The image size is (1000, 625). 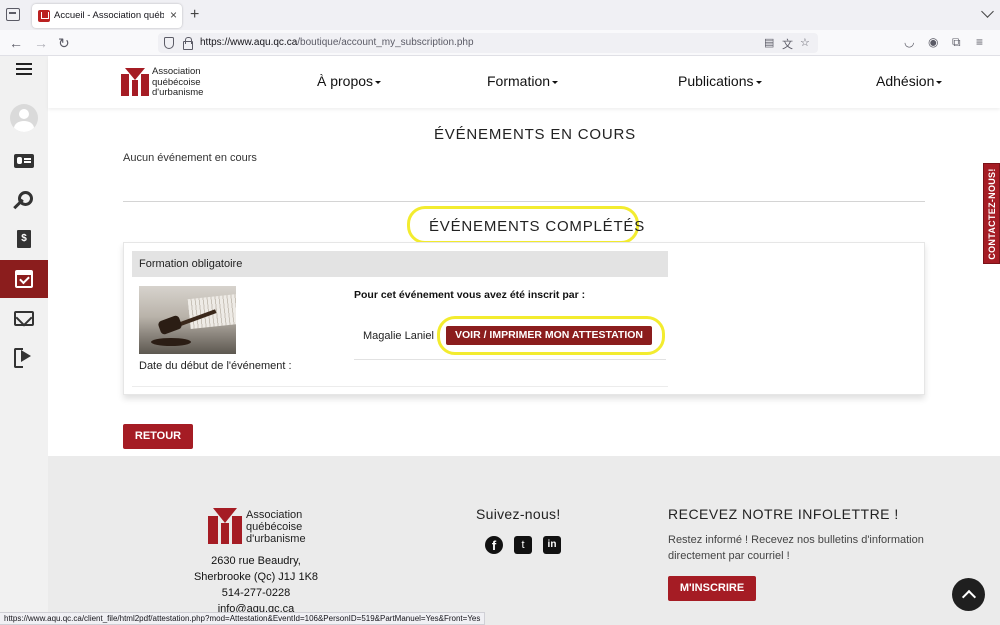 What do you see at coordinates (909, 42) in the screenshot?
I see `pocket-icon: ◡` at bounding box center [909, 42].